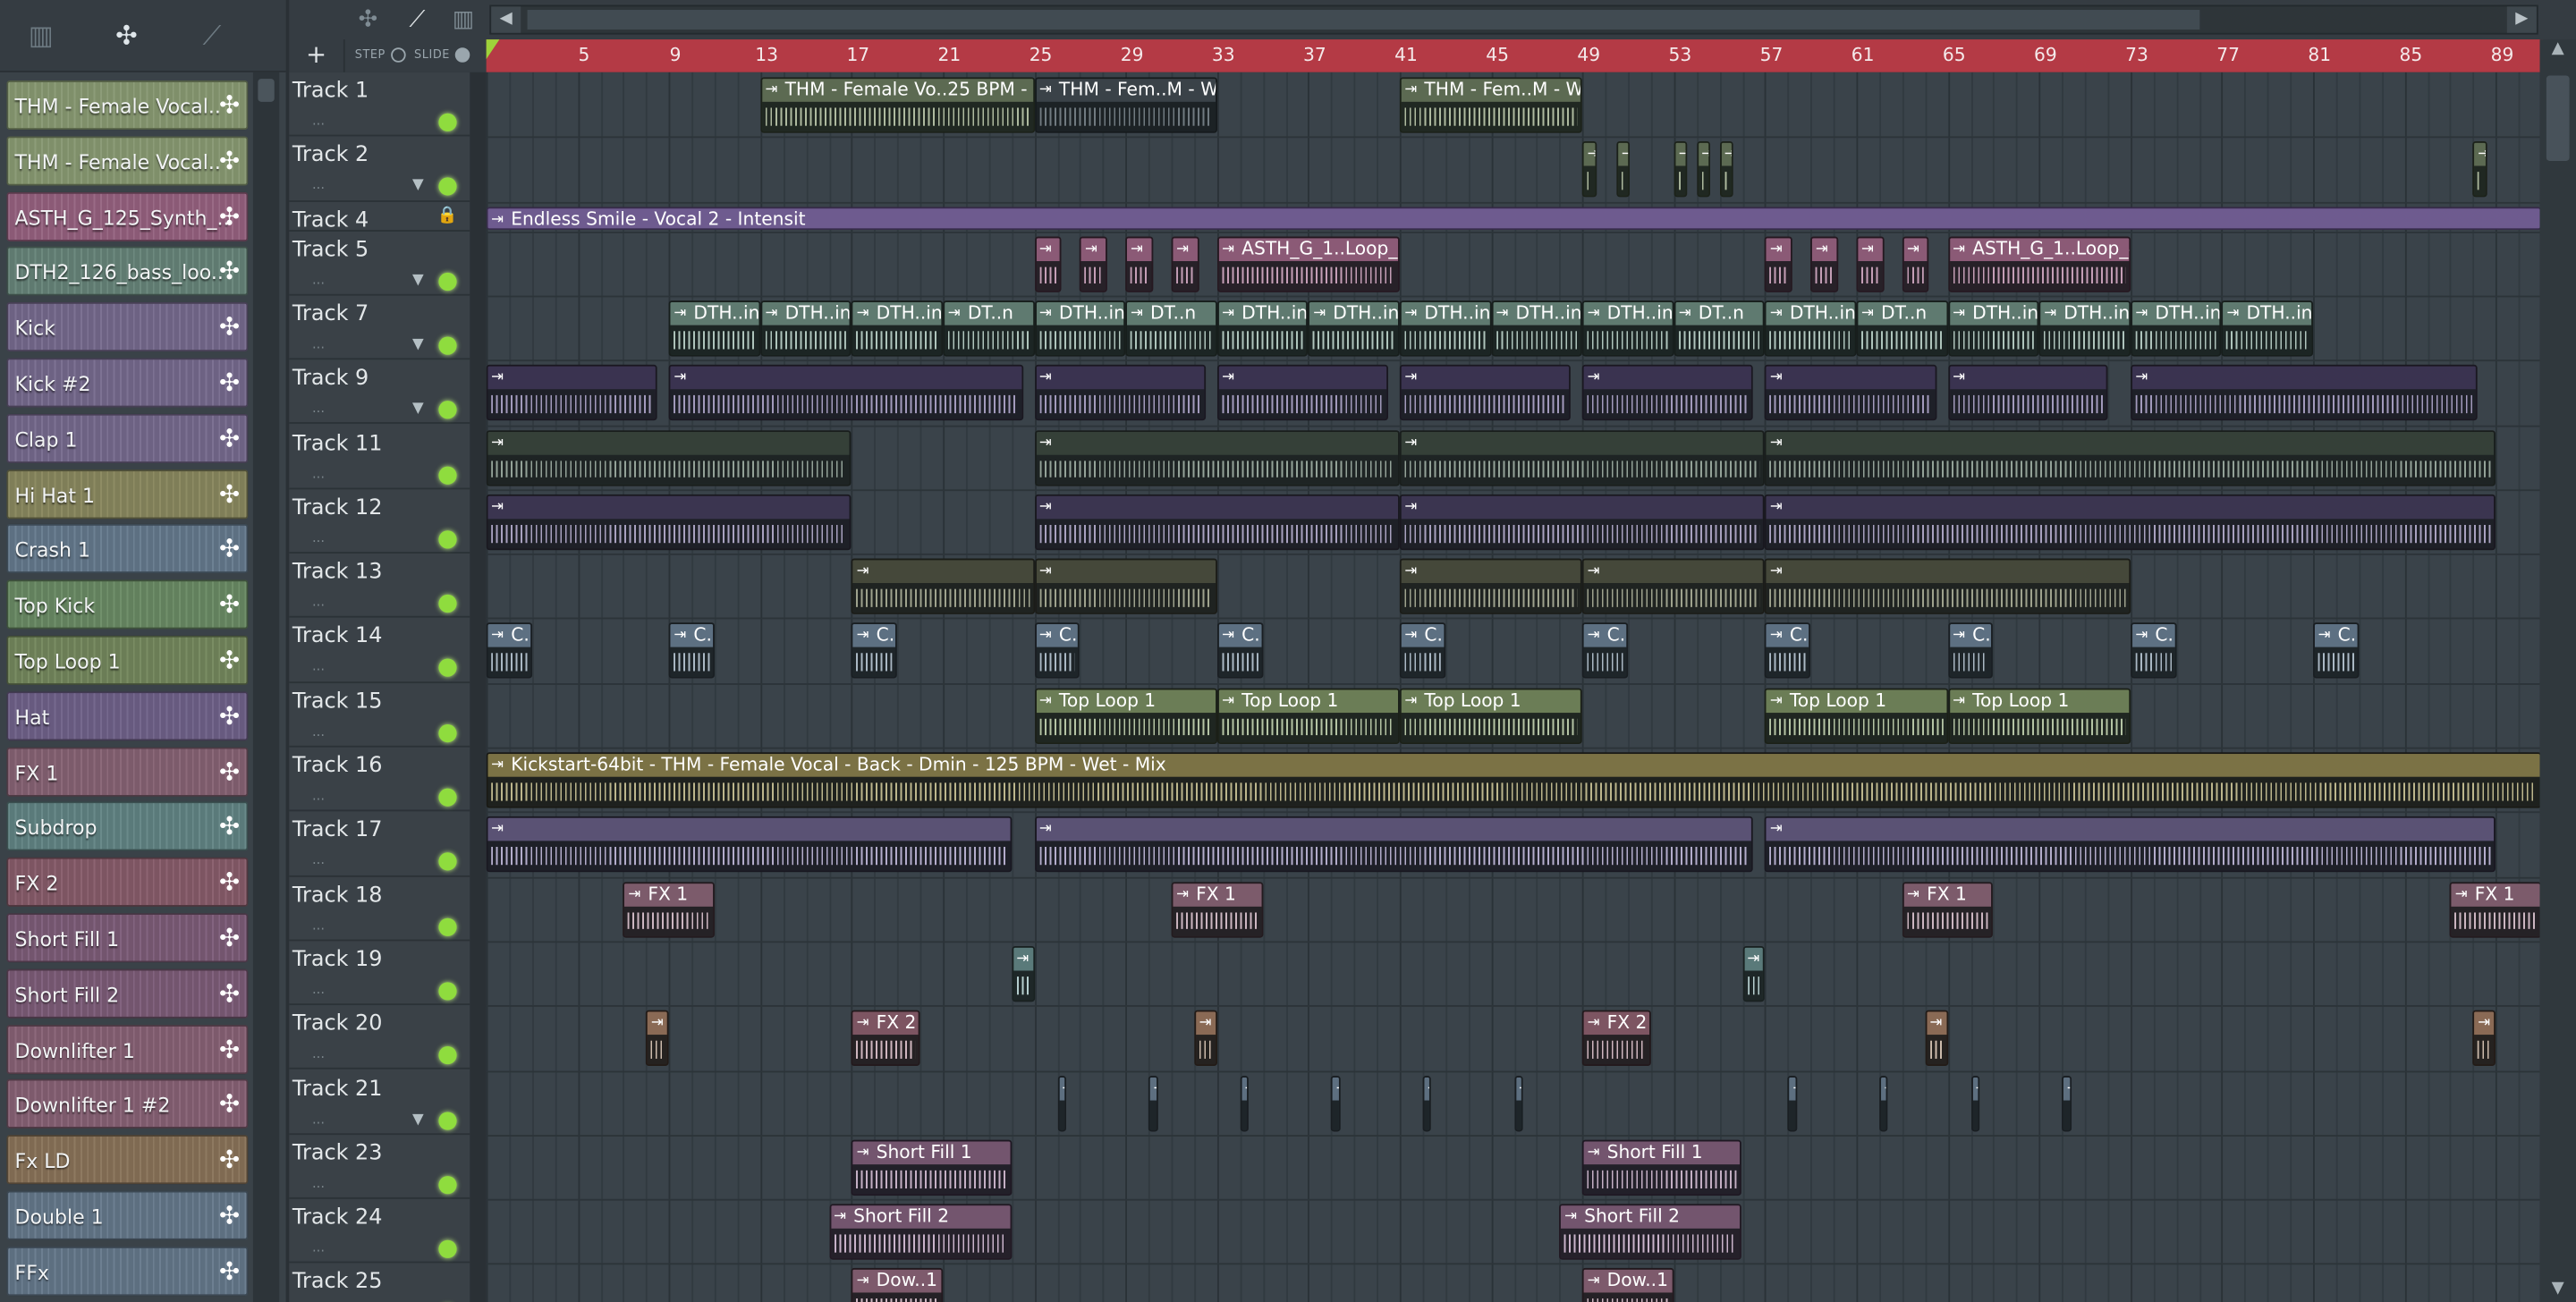  I want to click on channel-button: Crash 1 ✣, so click(127, 549).